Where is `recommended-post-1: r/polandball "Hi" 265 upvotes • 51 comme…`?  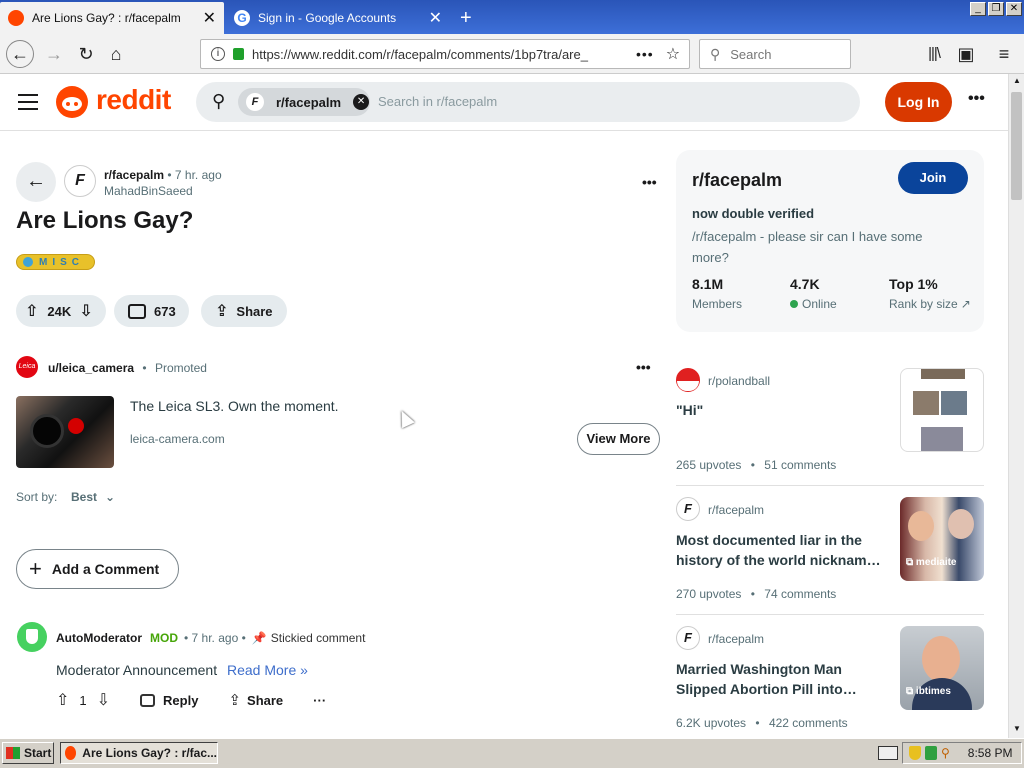
recommended-post-1: r/polandball "Hi" 265 upvotes • 51 comme… is located at coordinates (830, 427).